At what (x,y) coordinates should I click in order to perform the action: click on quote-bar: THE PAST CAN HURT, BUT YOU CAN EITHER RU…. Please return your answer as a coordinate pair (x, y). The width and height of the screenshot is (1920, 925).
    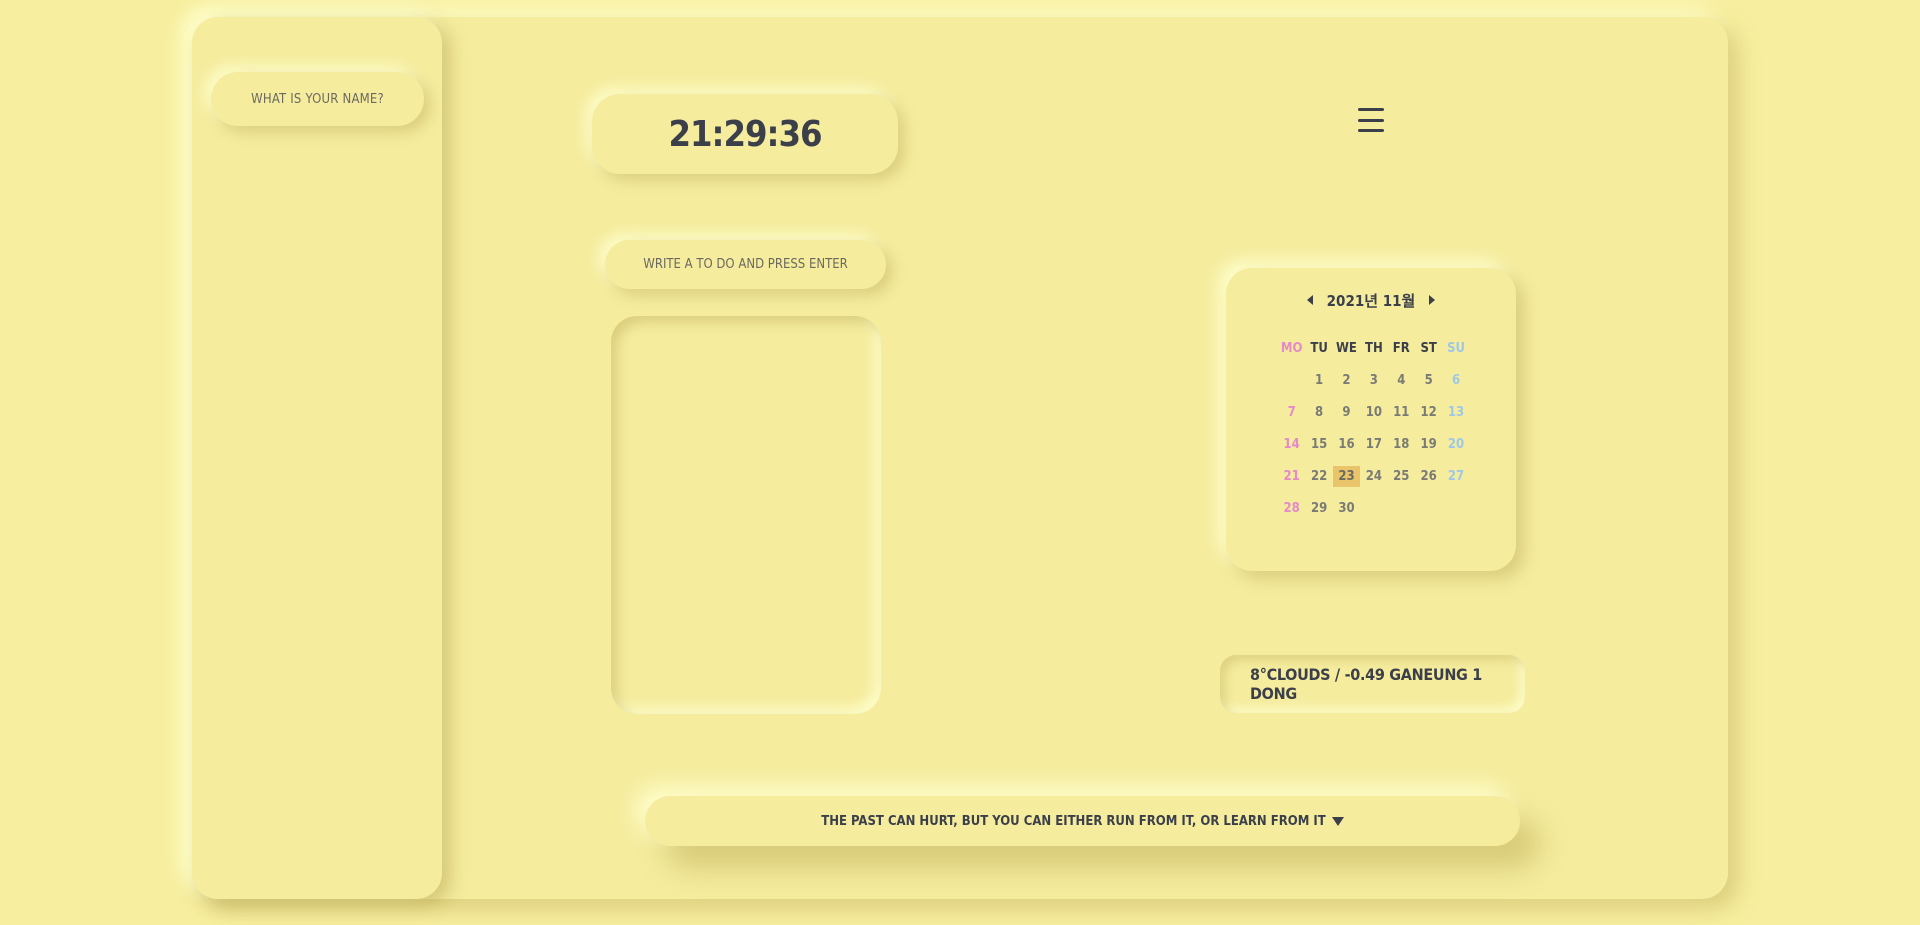
    Looking at the image, I should click on (1082, 821).